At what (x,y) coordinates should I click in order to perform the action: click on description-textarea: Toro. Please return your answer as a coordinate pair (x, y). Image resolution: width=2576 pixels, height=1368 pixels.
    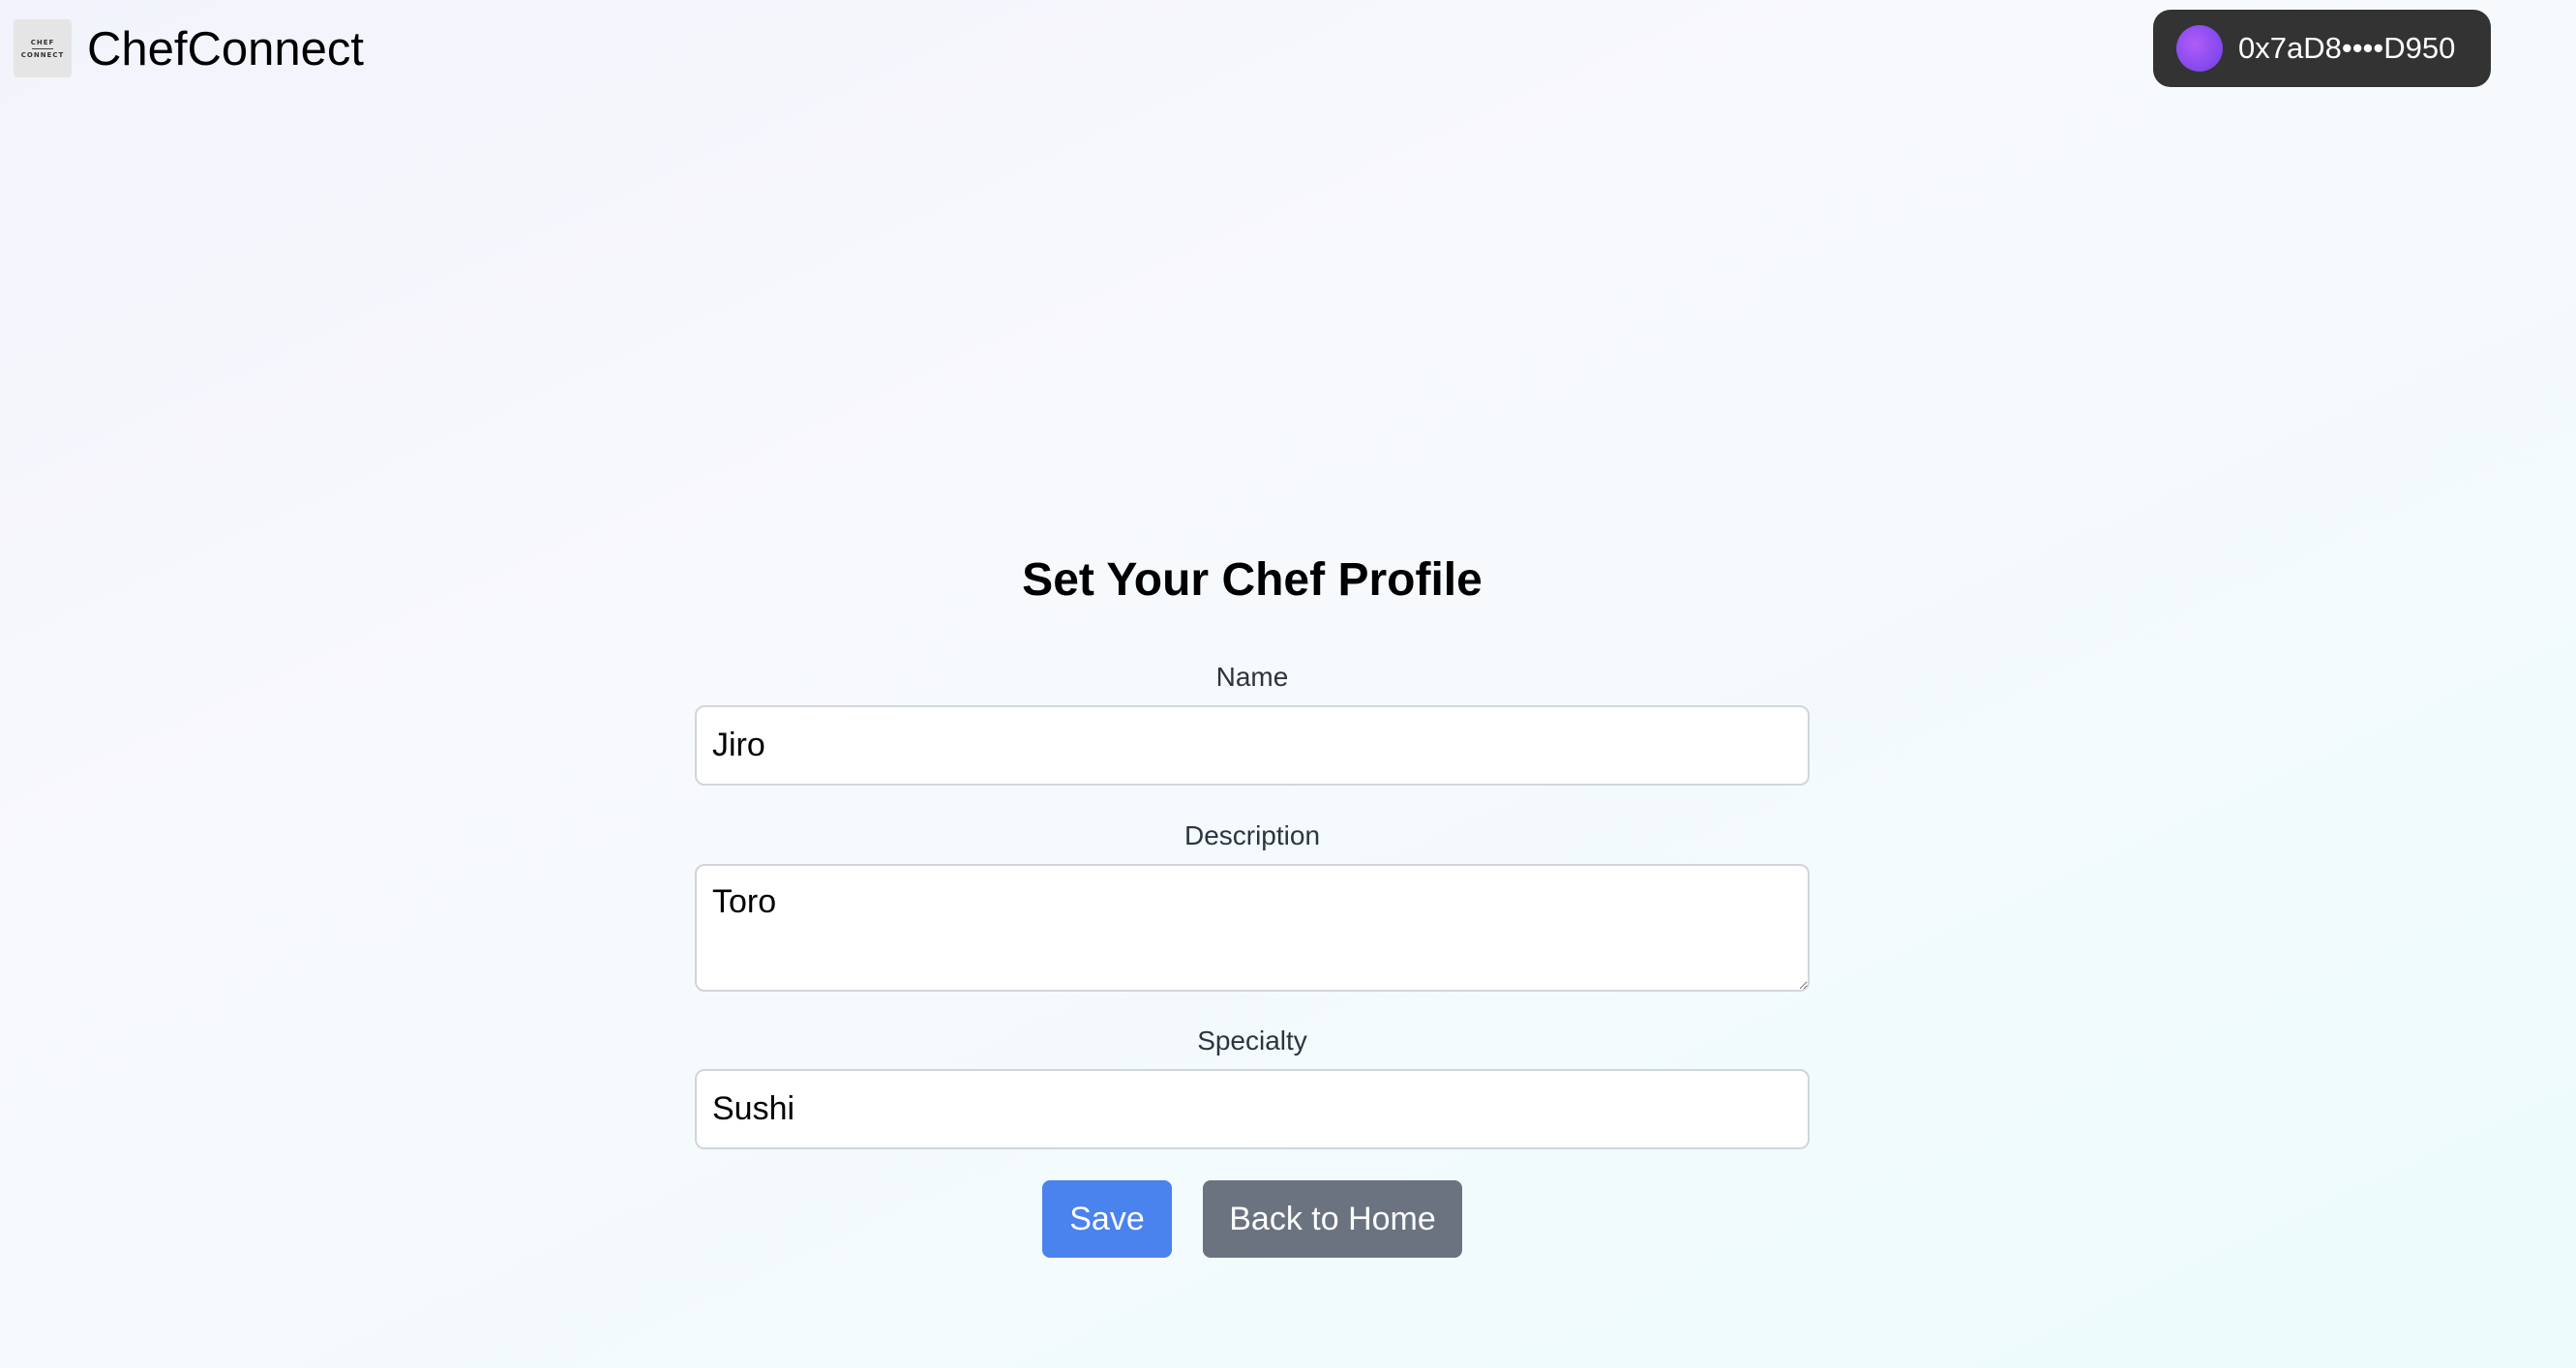
    Looking at the image, I should click on (1252, 928).